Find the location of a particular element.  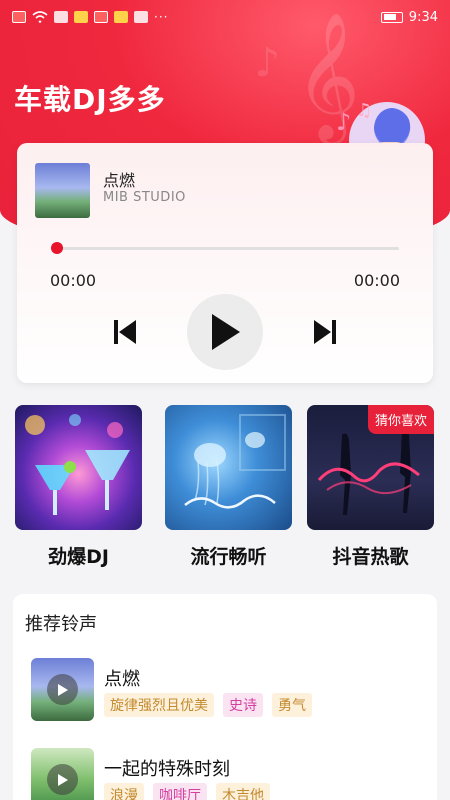

record-icon is located at coordinates (101, 17).